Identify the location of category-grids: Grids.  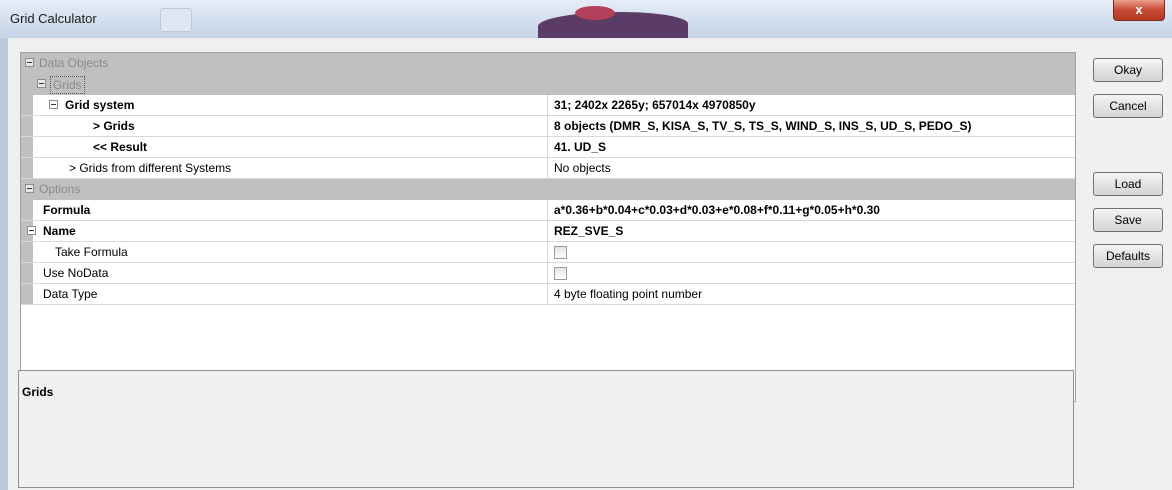
(548, 84).